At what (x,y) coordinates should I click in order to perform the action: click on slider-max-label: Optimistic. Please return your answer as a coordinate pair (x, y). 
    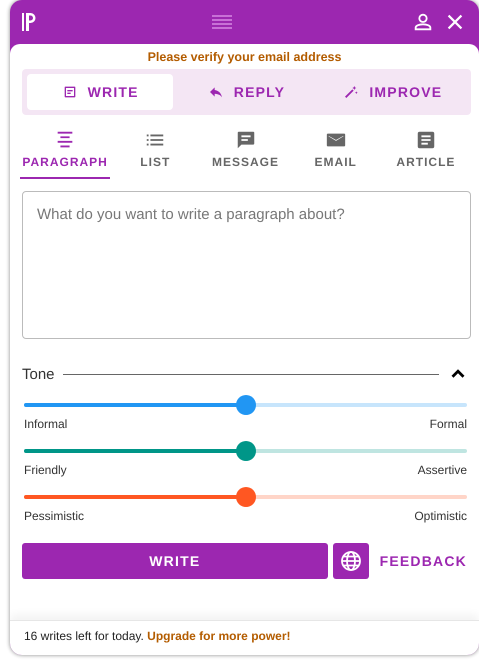
    Looking at the image, I should click on (440, 516).